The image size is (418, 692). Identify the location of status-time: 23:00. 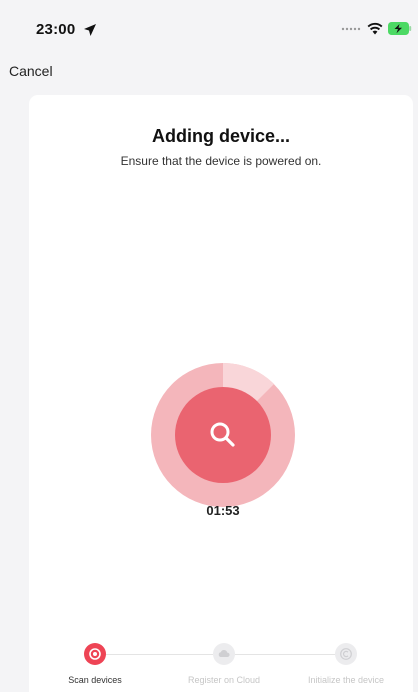
(56, 29).